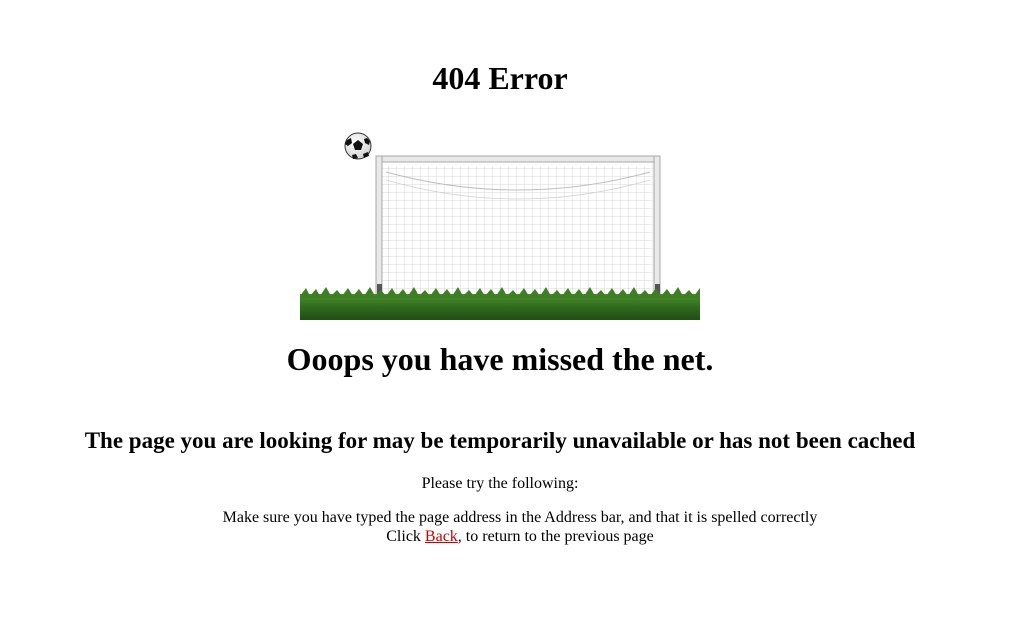 Image resolution: width=1023 pixels, height=642 pixels. I want to click on headline: Ooops you have missed the net., so click(500, 359).